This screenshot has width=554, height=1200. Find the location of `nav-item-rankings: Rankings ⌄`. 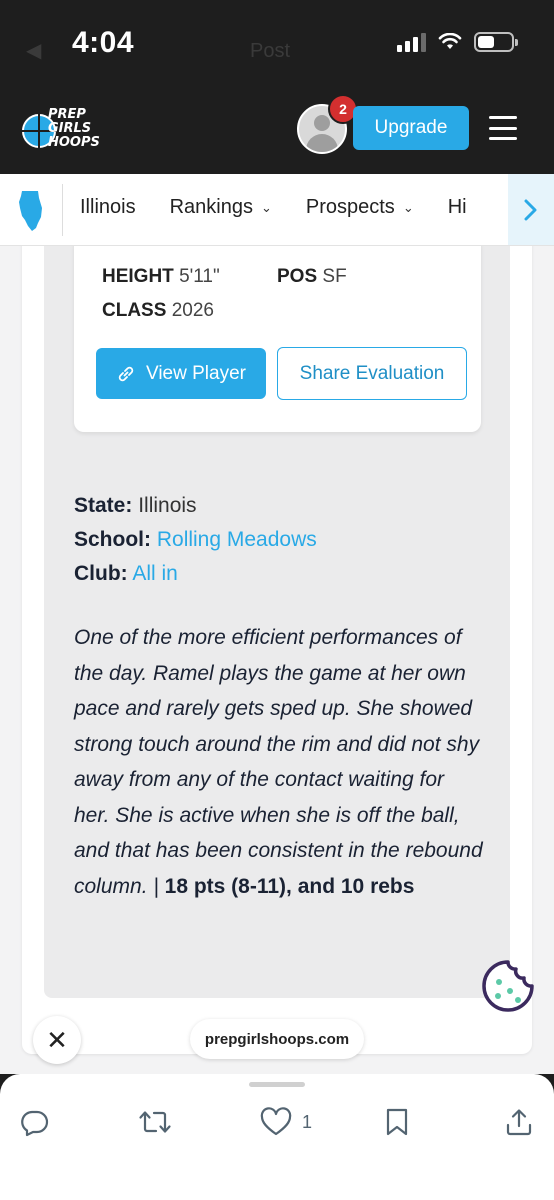

nav-item-rankings: Rankings ⌄ is located at coordinates (221, 207).